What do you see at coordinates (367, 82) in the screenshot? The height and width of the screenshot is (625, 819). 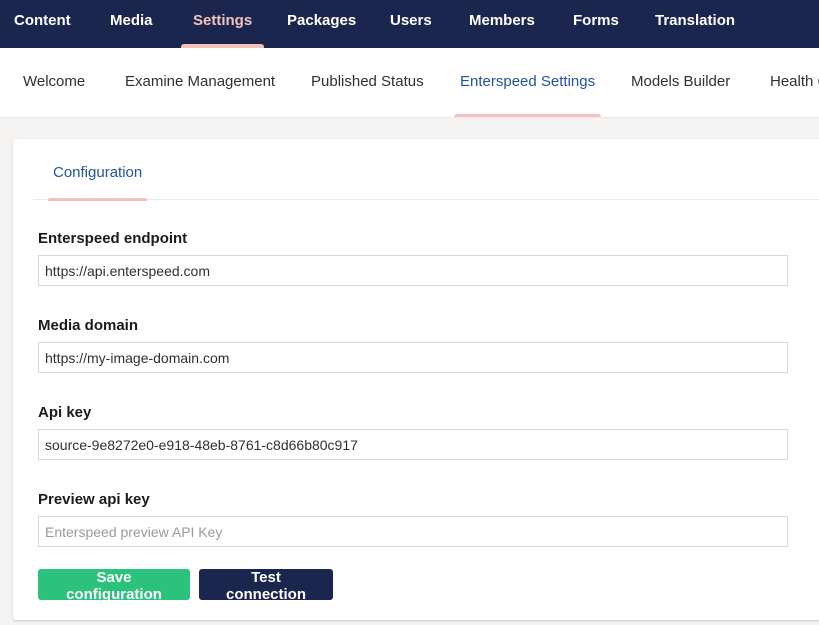 I see `subnav-item-published-status: Published Status` at bounding box center [367, 82].